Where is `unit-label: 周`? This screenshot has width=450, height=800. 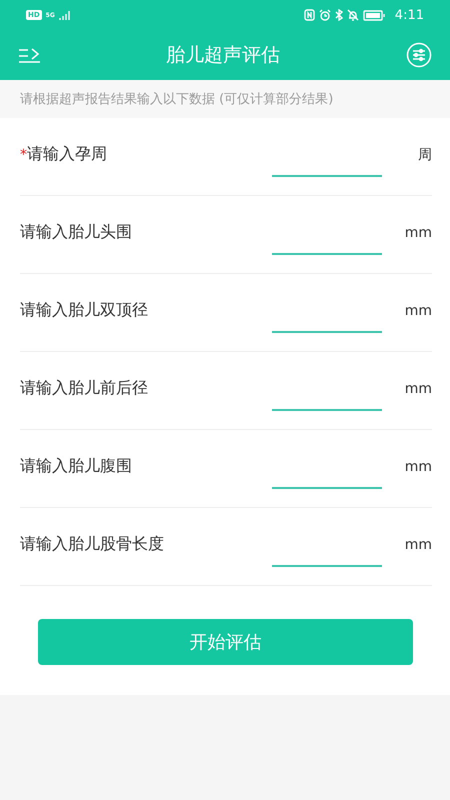 unit-label: 周 is located at coordinates (424, 155).